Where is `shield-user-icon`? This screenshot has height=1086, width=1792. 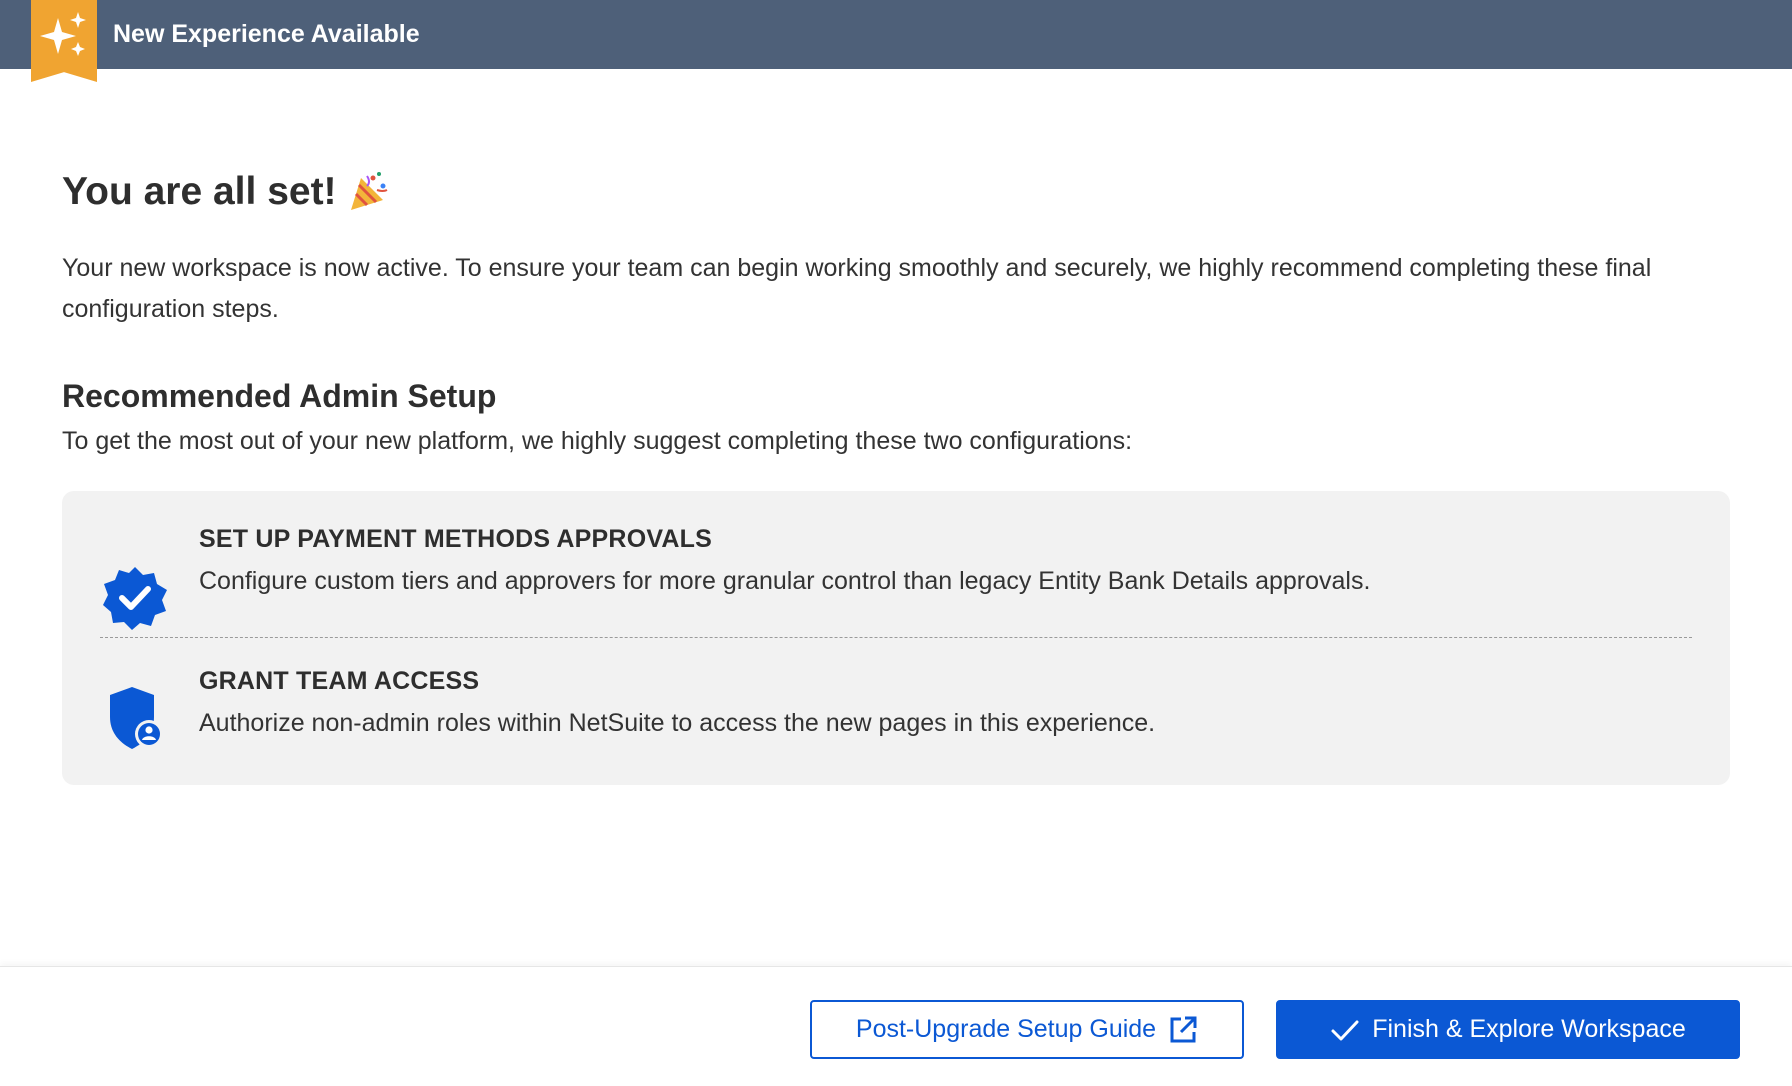 shield-user-icon is located at coordinates (136, 718).